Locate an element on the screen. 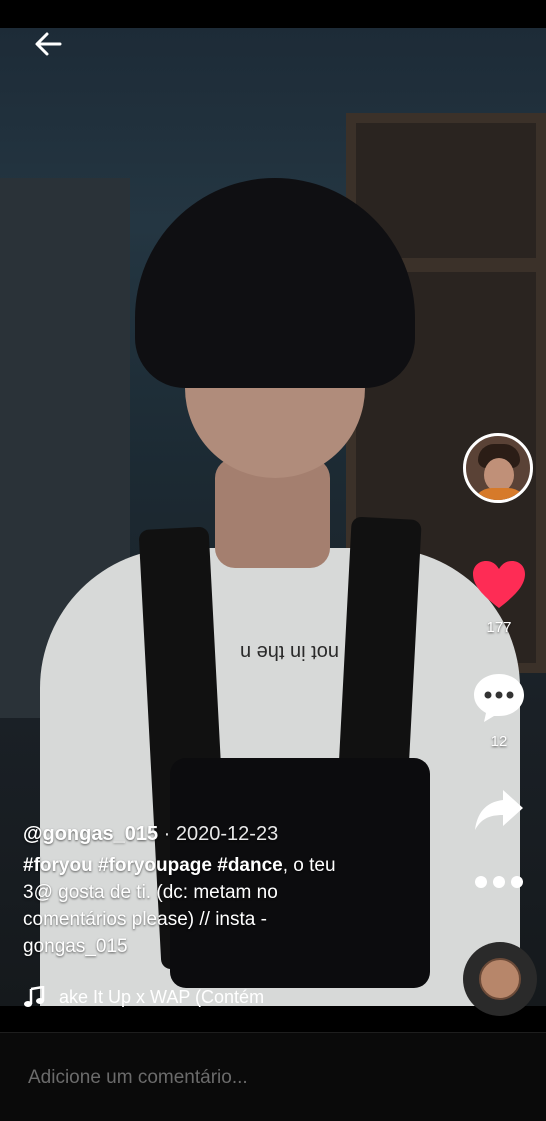 This screenshot has width=546, height=1121. status-bar is located at coordinates (273, 14).